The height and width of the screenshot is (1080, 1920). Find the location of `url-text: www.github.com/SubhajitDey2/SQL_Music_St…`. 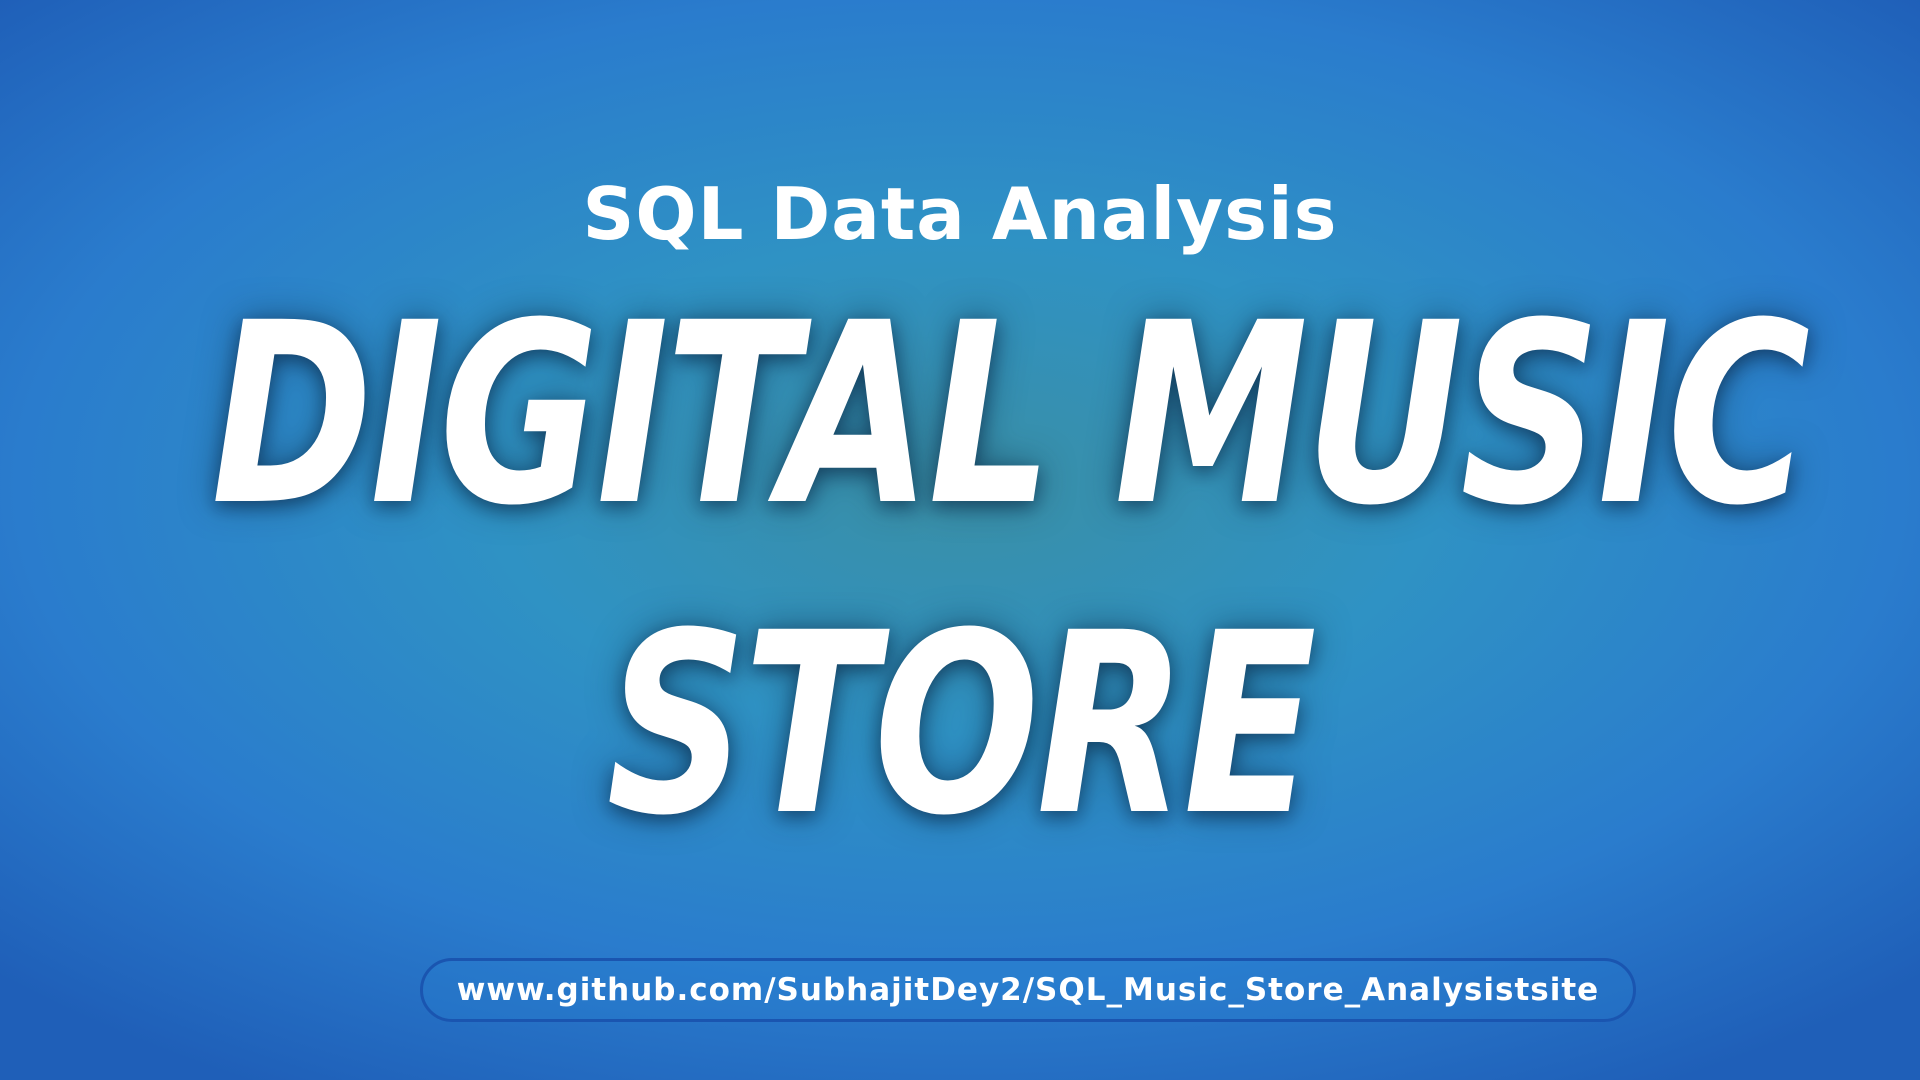

url-text: www.github.com/SubhajitDey2/SQL_Music_St… is located at coordinates (1028, 990).